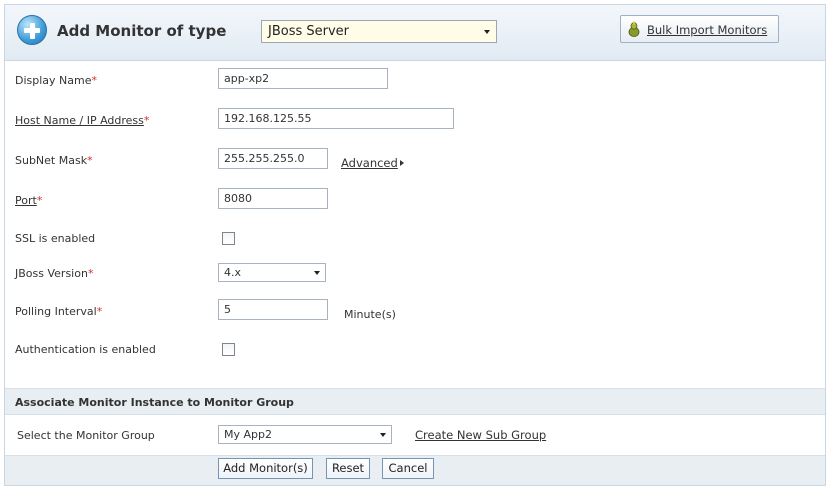  Describe the element at coordinates (303, 78) in the screenshot. I see `display-name-input: app-xp2` at that location.